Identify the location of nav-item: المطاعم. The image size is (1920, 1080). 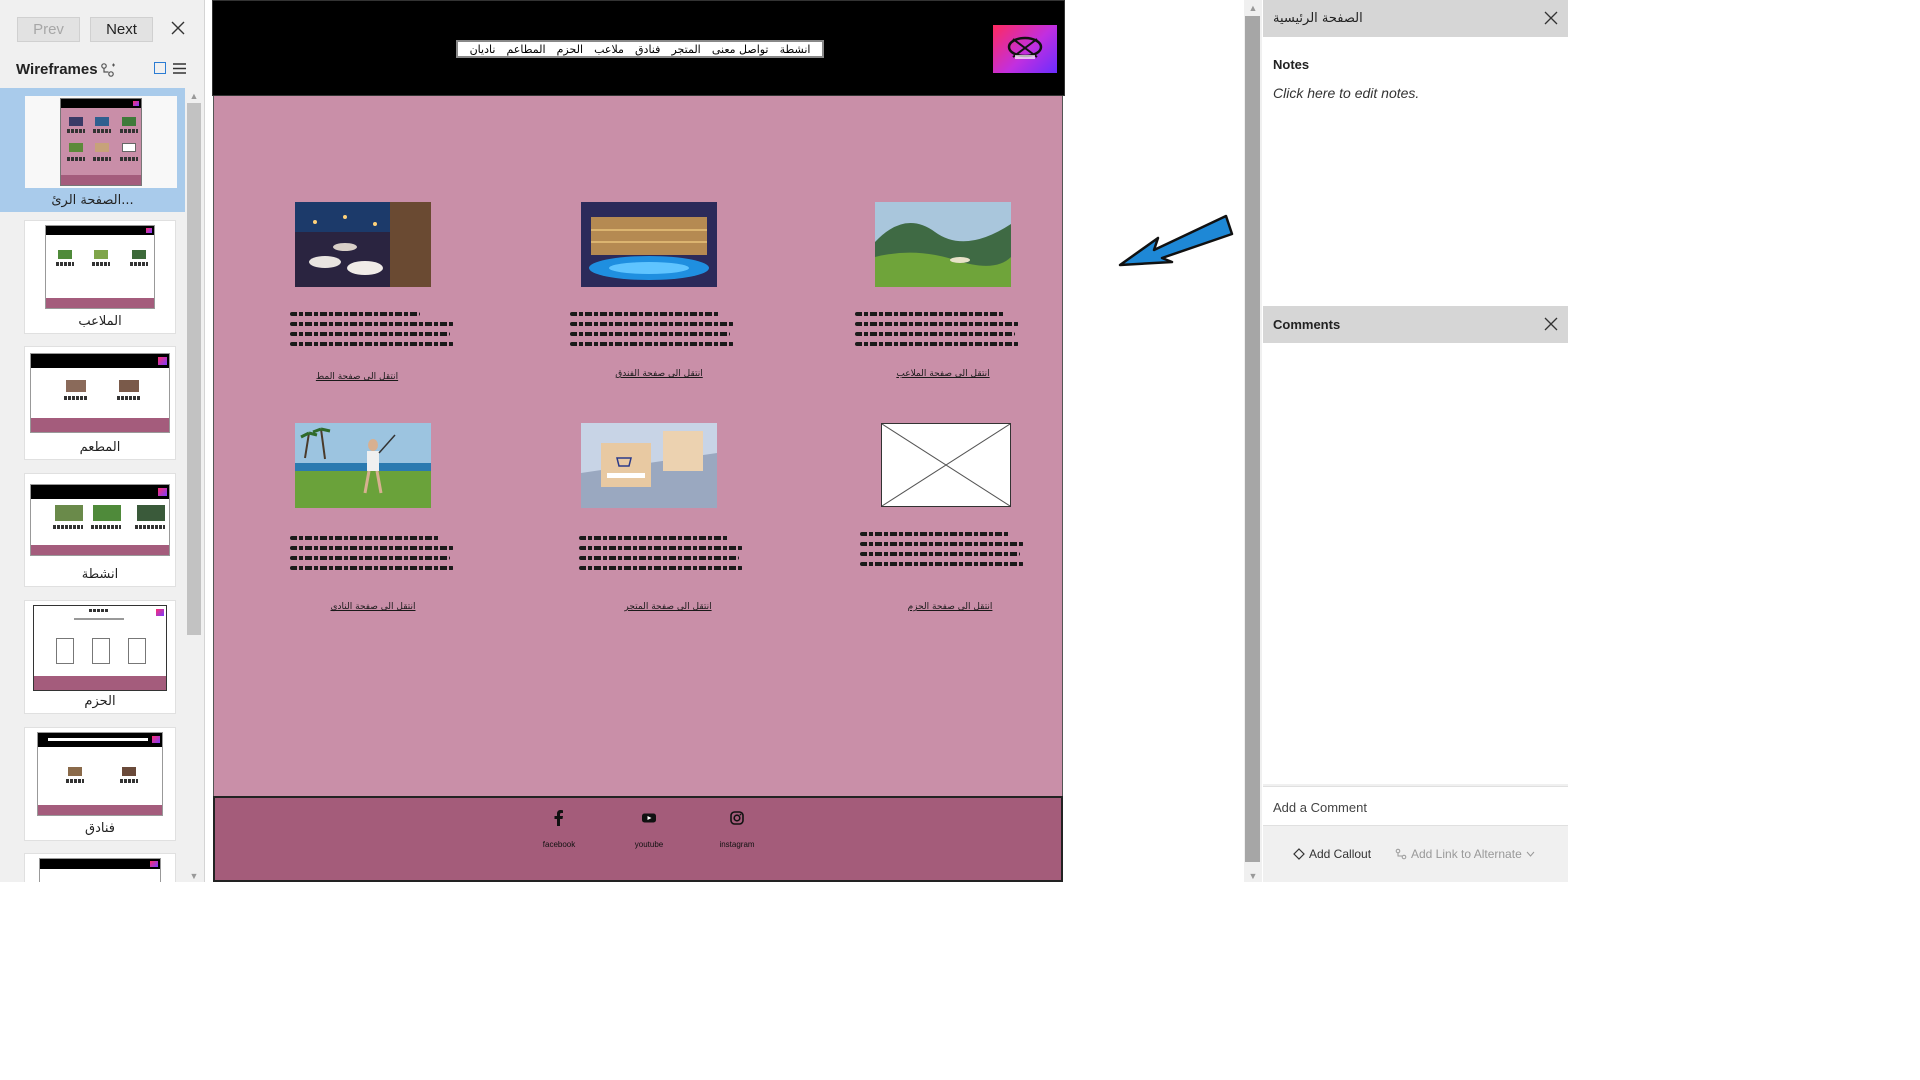
(525, 49).